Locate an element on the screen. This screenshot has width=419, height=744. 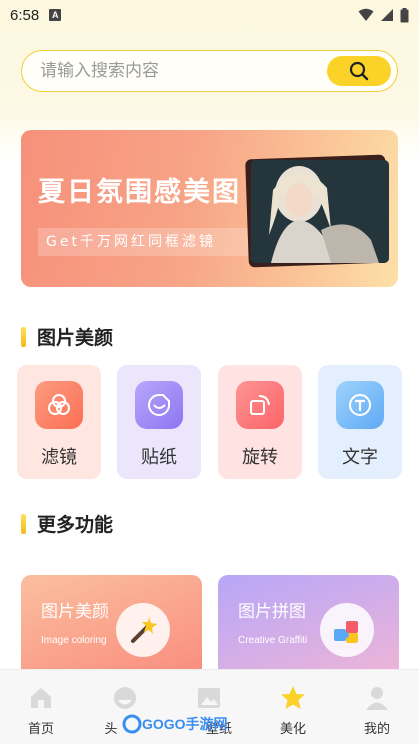
section-title-beauty: 图片美颜 is located at coordinates (67, 336).